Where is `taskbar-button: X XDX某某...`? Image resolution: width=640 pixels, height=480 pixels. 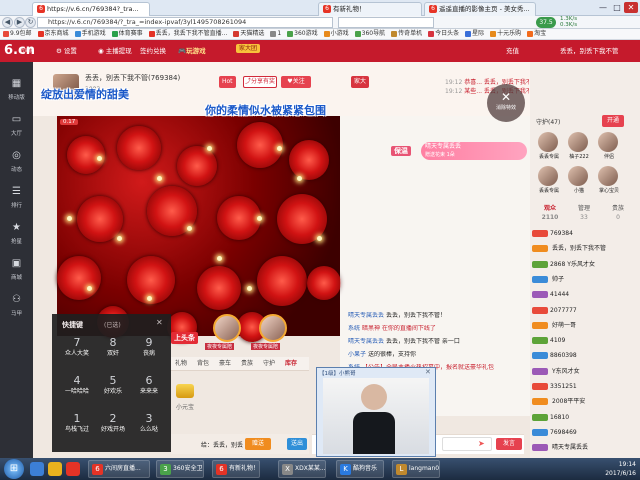 taskbar-button: X XDX某某... is located at coordinates (302, 469).